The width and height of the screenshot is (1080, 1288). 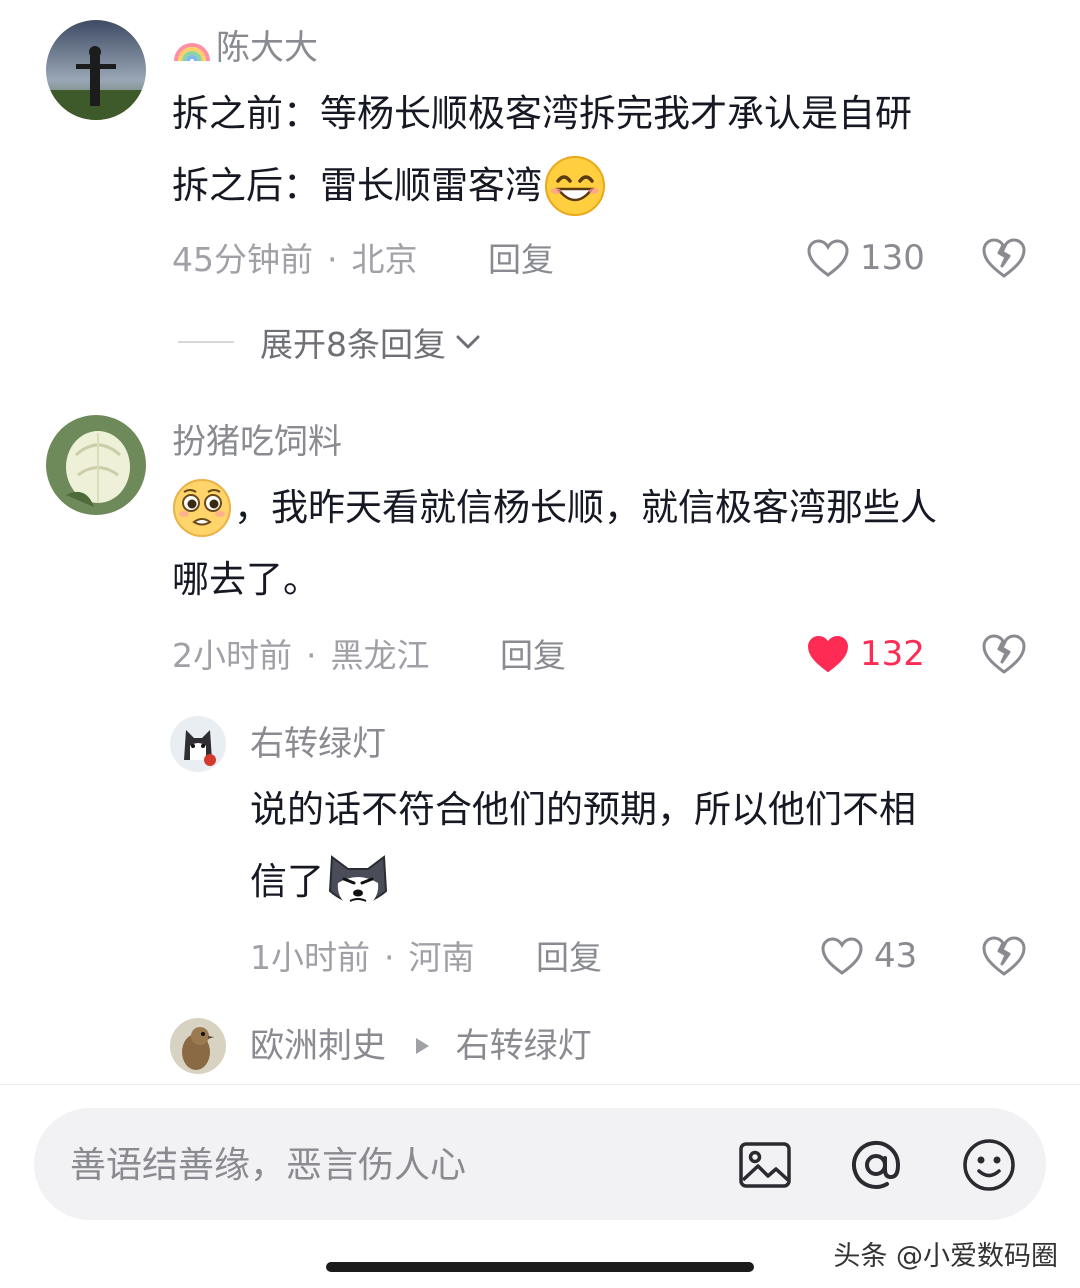 I want to click on comment-line: ，我昨天看就信杨长顺，就信极客湾那些人, so click(x=607, y=508).